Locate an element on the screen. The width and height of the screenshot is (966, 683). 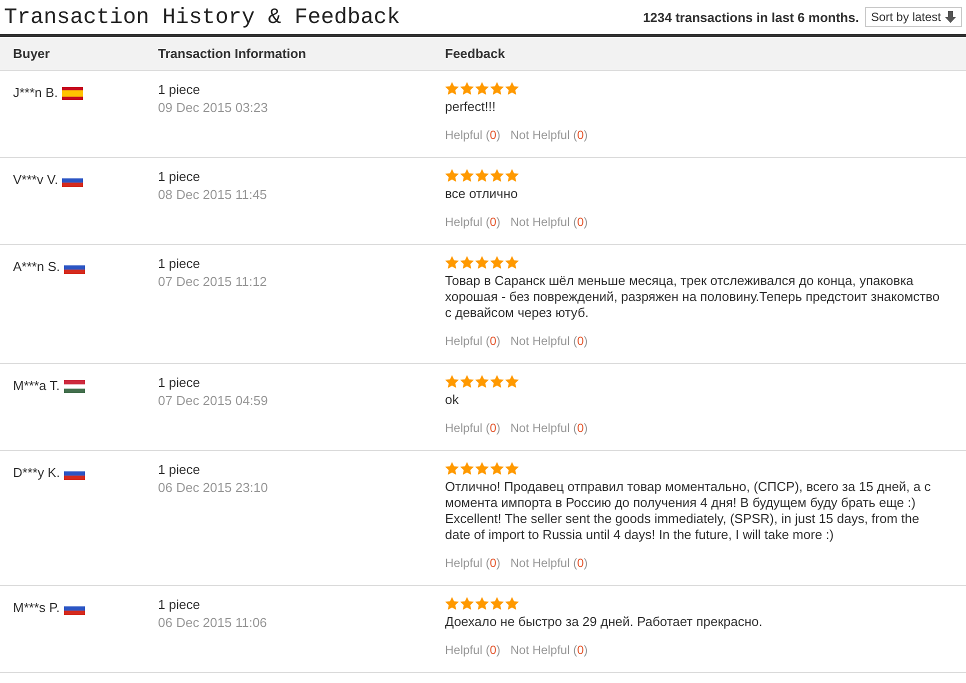
buyer-name: J***n B. is located at coordinates (35, 92).